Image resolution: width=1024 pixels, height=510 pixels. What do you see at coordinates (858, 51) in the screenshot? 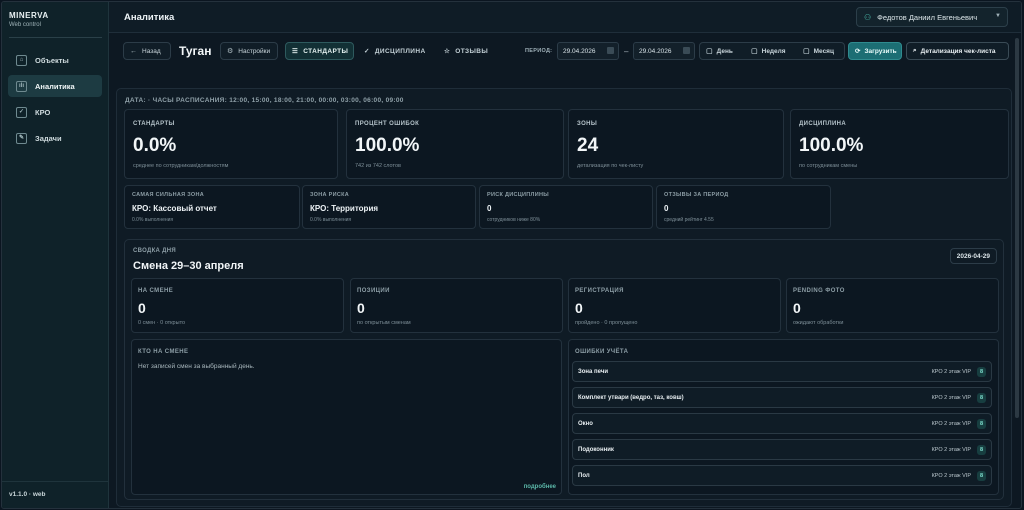
I see `refresh-icon: ⟳` at bounding box center [858, 51].